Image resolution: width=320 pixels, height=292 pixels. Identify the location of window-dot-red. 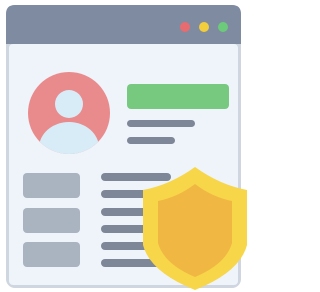
(185, 27).